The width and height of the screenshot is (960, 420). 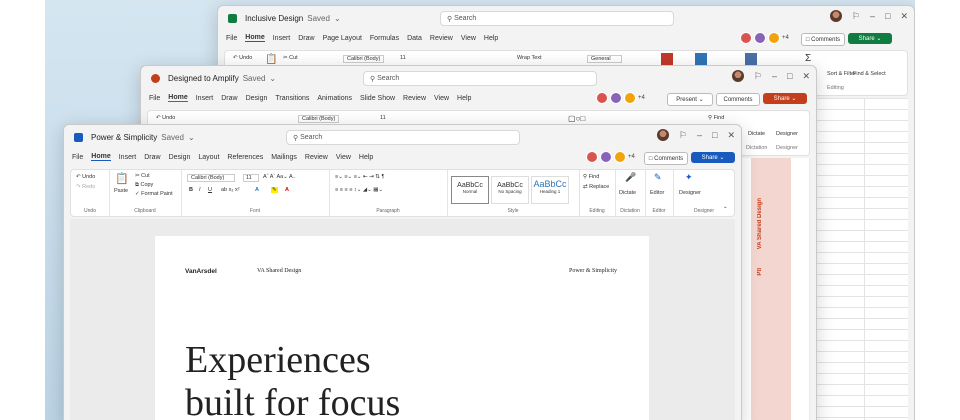 I want to click on style-normal: AaBbCc Normal, so click(x=470, y=190).